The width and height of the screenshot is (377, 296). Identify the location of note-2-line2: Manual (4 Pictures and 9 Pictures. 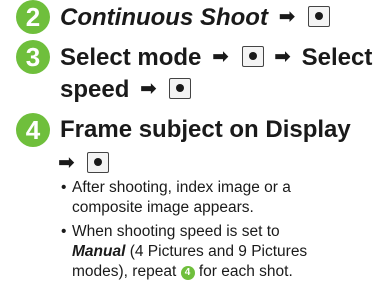
(189, 252).